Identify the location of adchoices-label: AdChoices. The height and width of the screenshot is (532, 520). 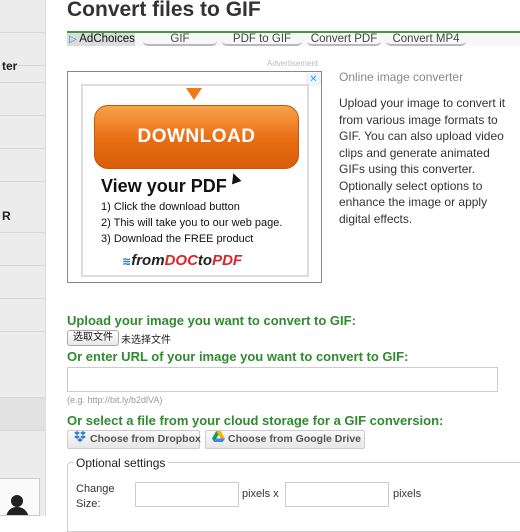
(107, 39).